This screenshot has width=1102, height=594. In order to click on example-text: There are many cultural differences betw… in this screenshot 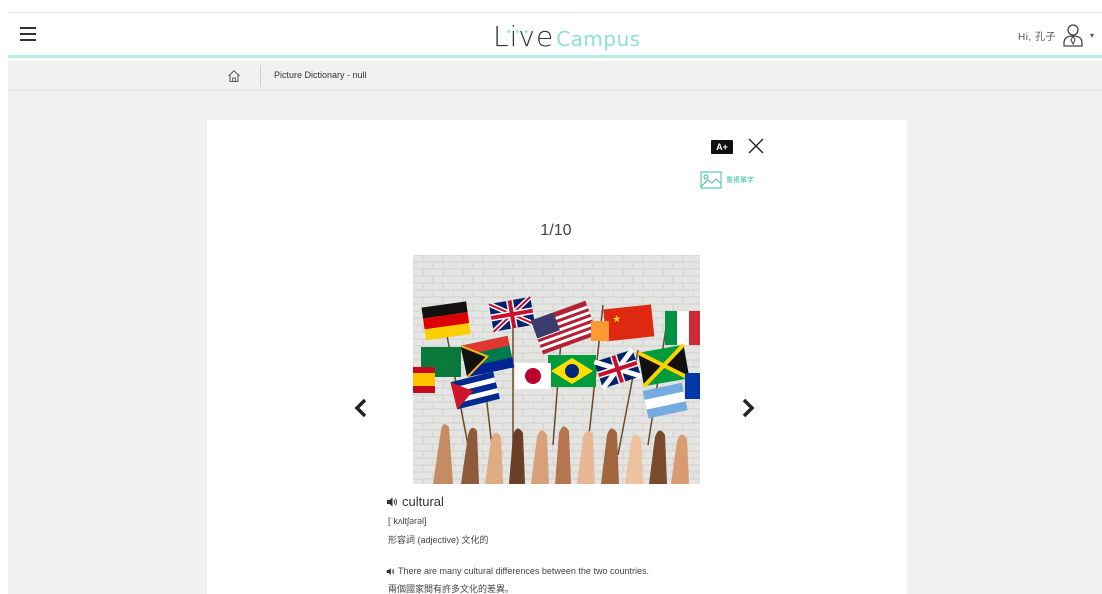, I will do `click(523, 571)`.